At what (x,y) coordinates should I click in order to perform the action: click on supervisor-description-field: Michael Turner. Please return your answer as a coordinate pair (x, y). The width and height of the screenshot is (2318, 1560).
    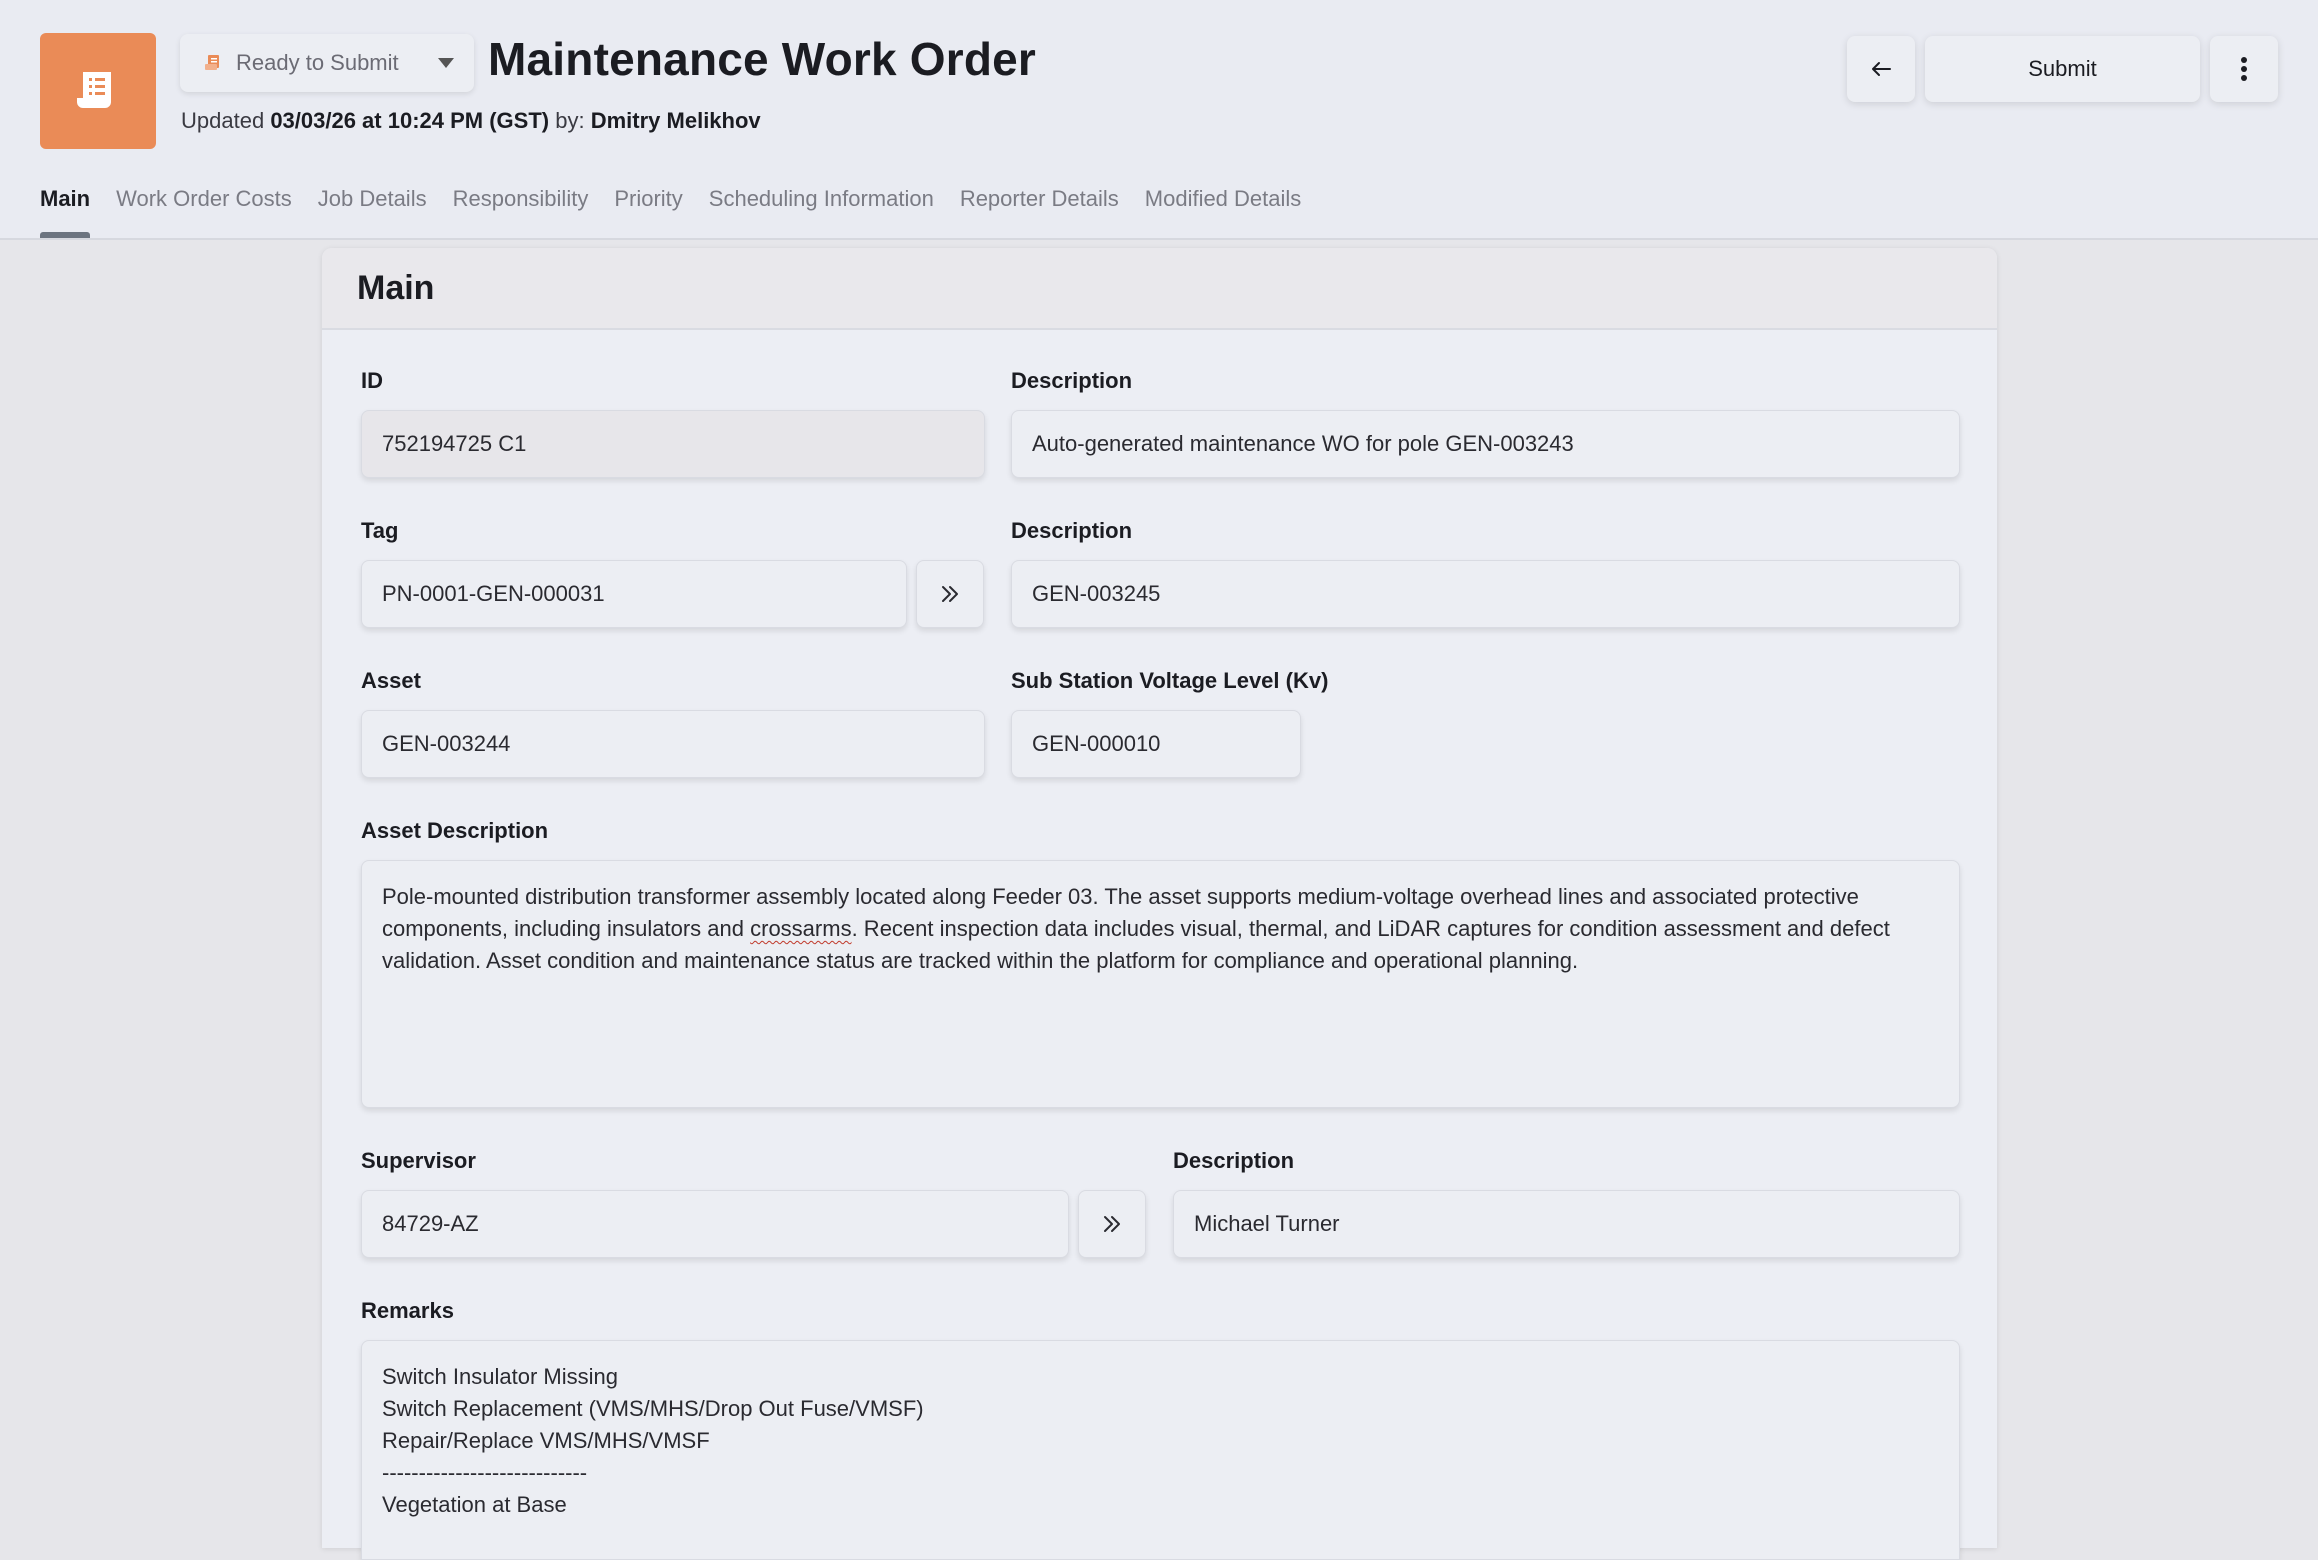
    Looking at the image, I should click on (1566, 1224).